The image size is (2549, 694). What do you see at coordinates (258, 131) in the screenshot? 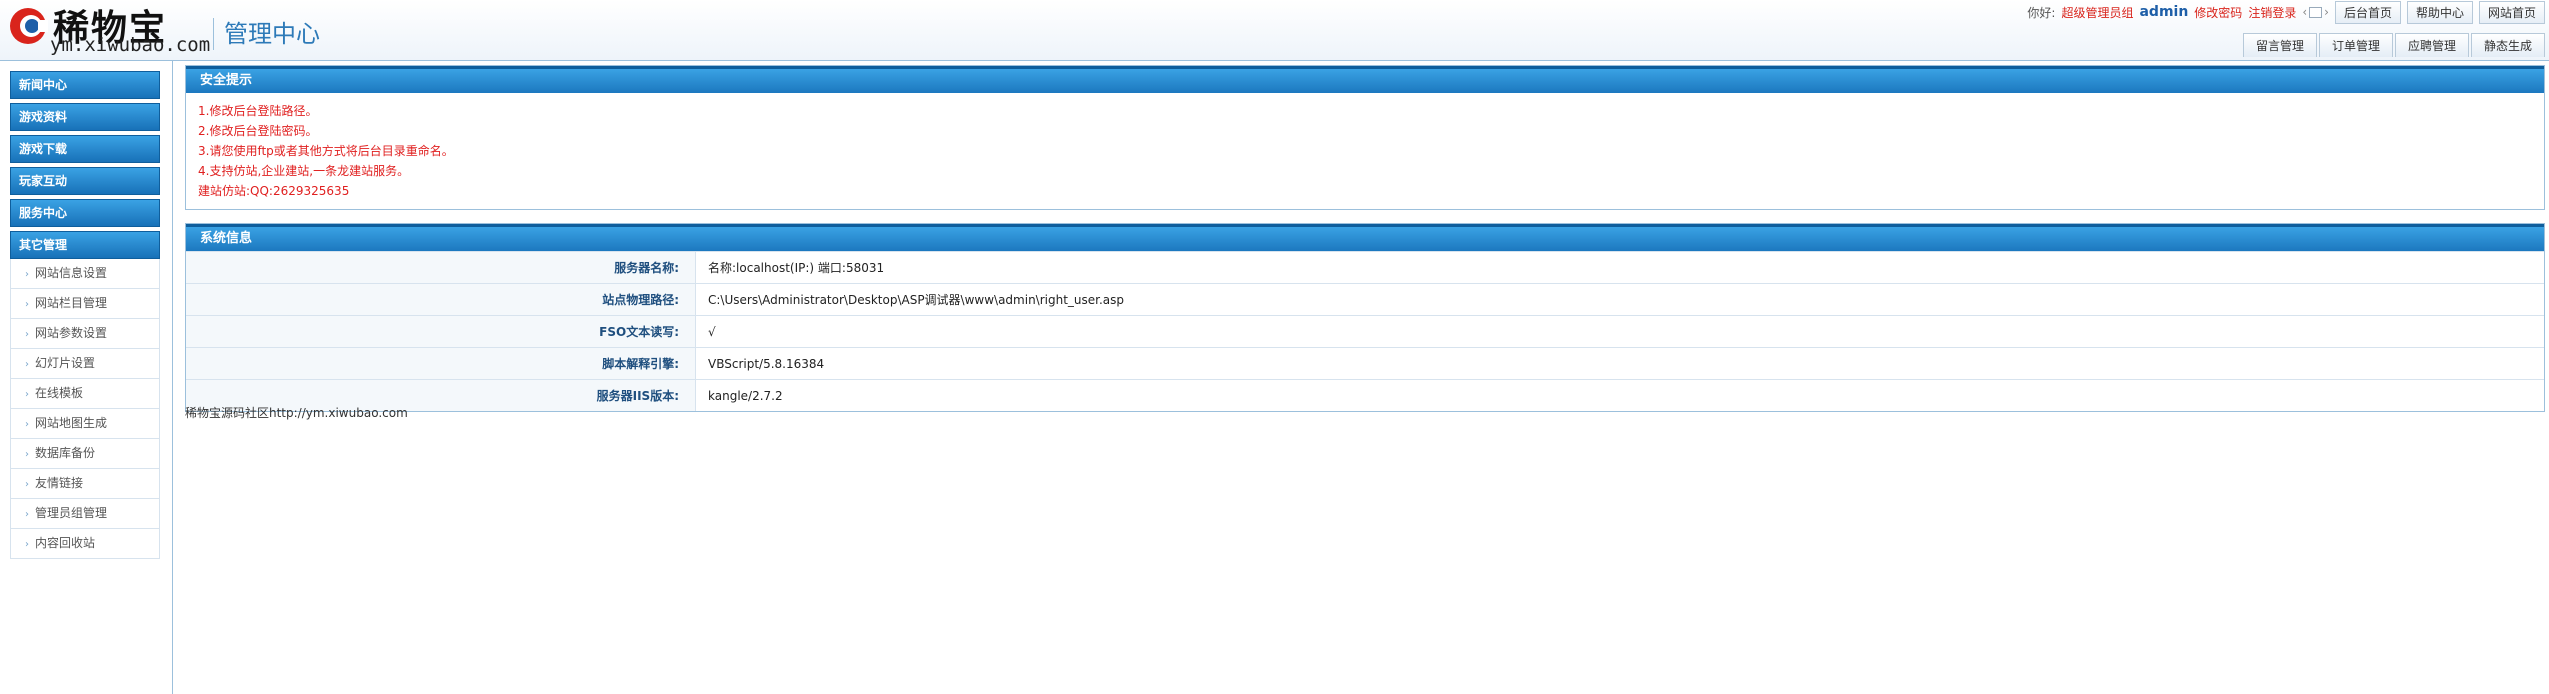
I see `security-tip: 2.修改后台登陆密码。` at bounding box center [258, 131].